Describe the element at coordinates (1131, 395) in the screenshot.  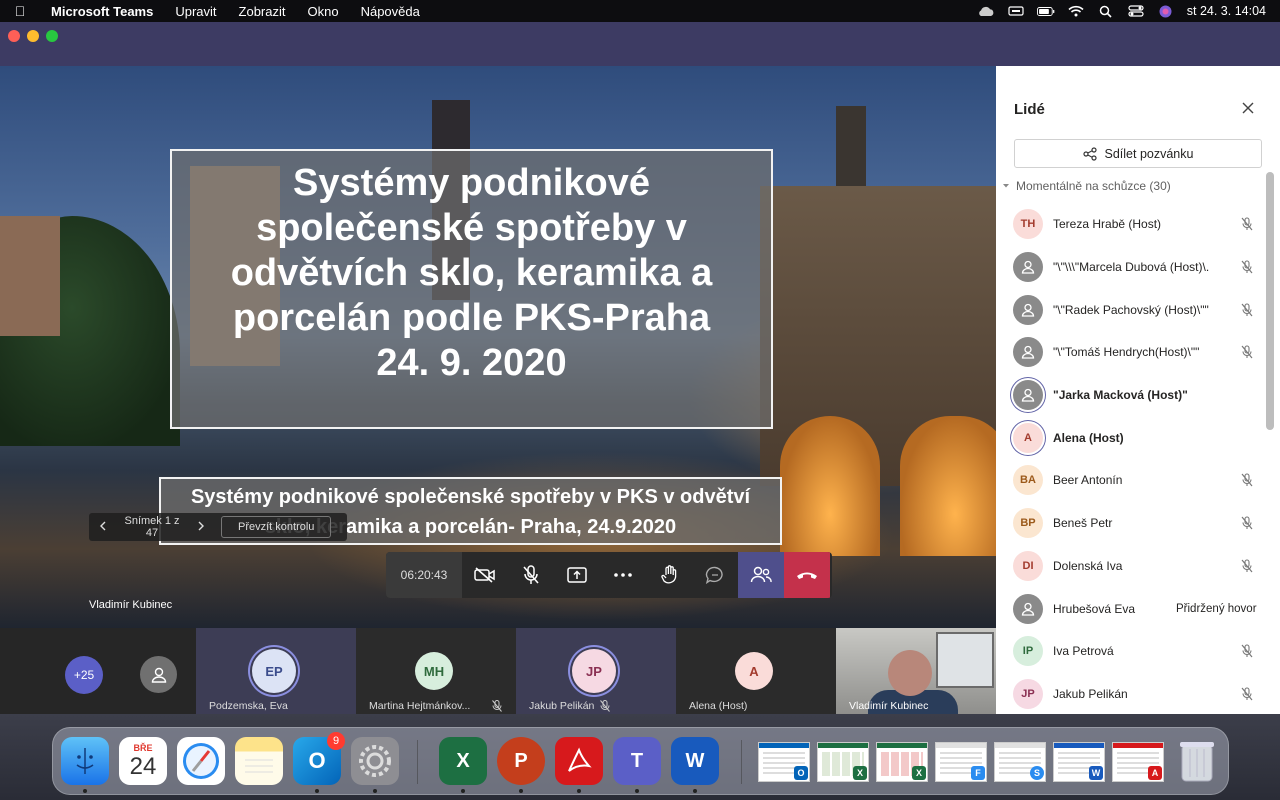
I see `participant-row: "Jarka Macková (Host)"` at that location.